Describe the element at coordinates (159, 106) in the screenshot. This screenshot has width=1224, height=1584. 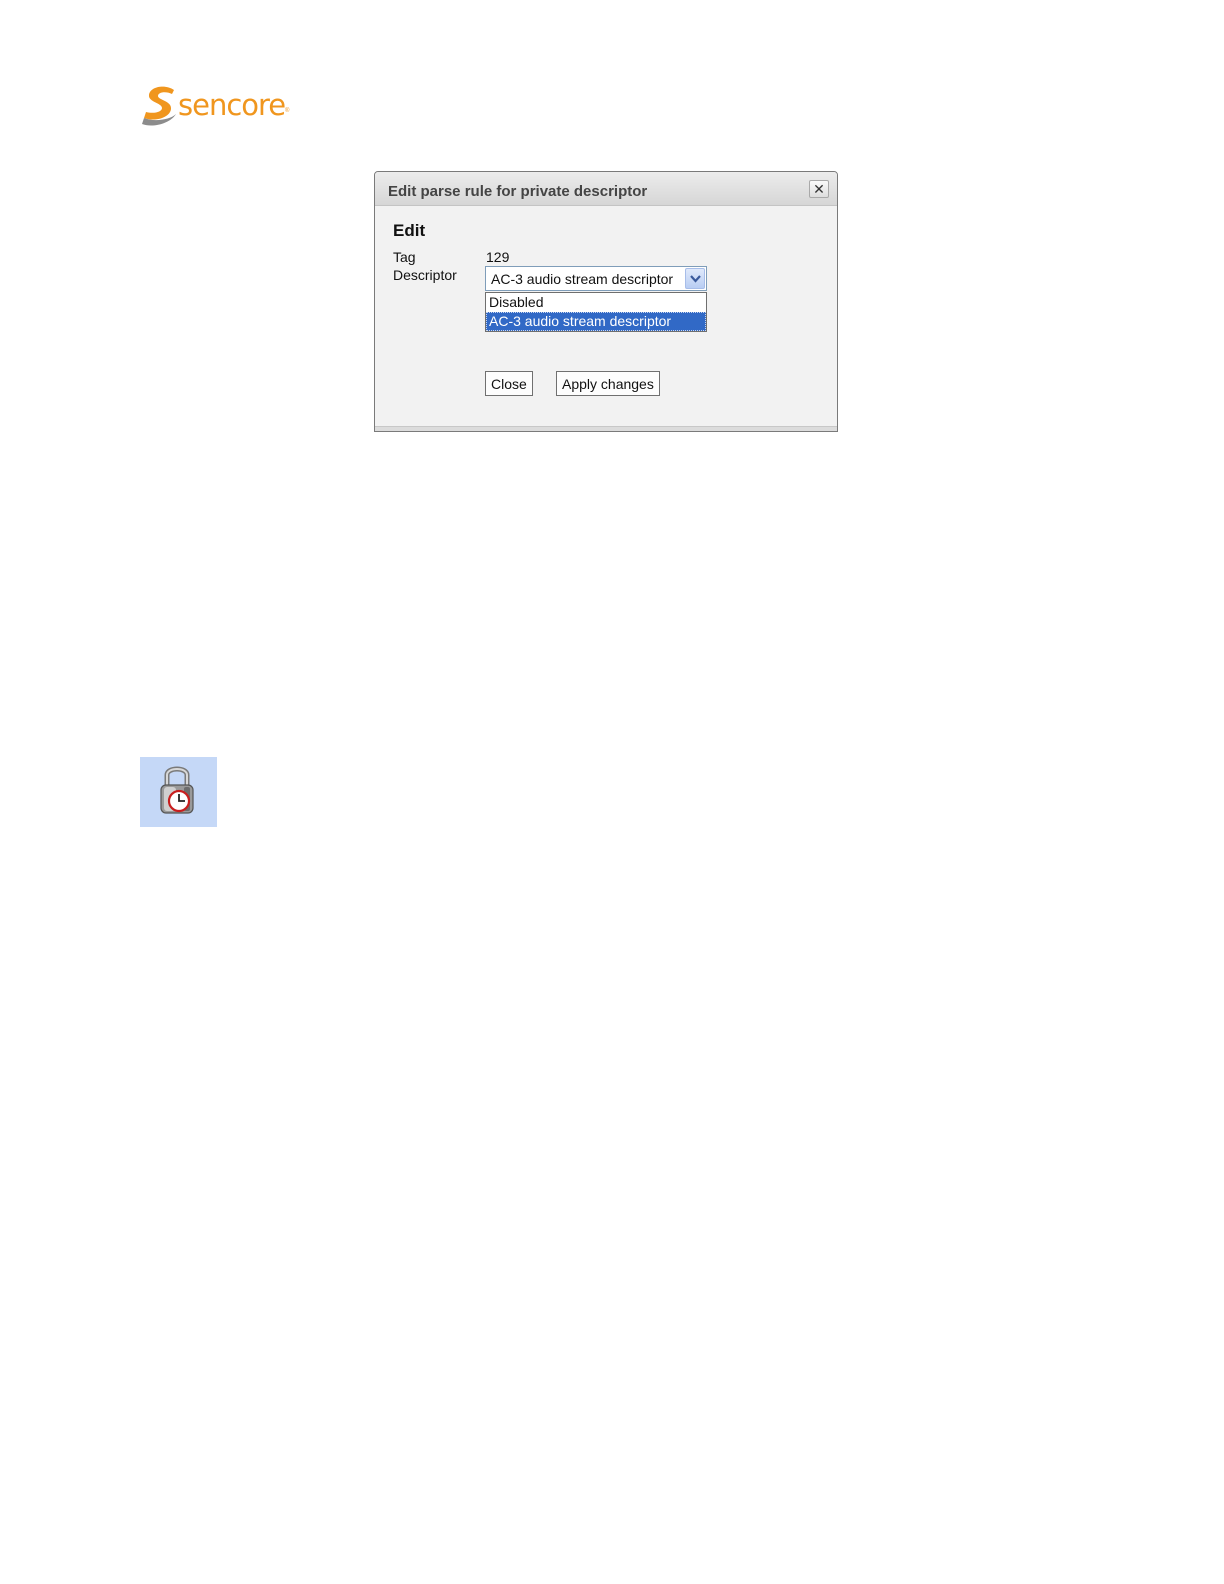
I see `sencore-swoosh-icon` at that location.